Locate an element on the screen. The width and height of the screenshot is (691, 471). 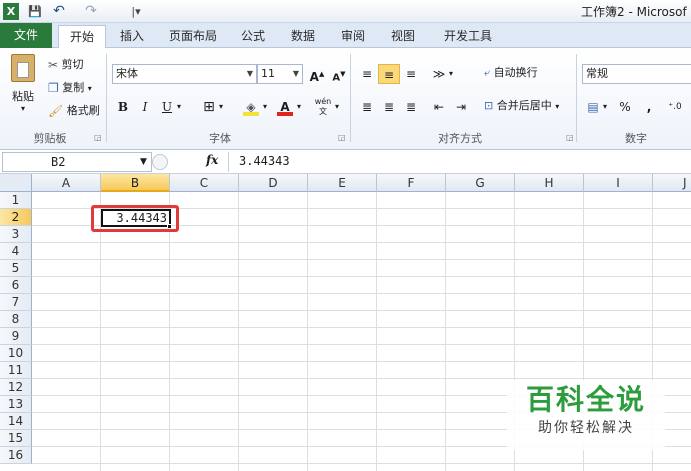
grow-font-button: A▲ is located at coordinates (317, 74).